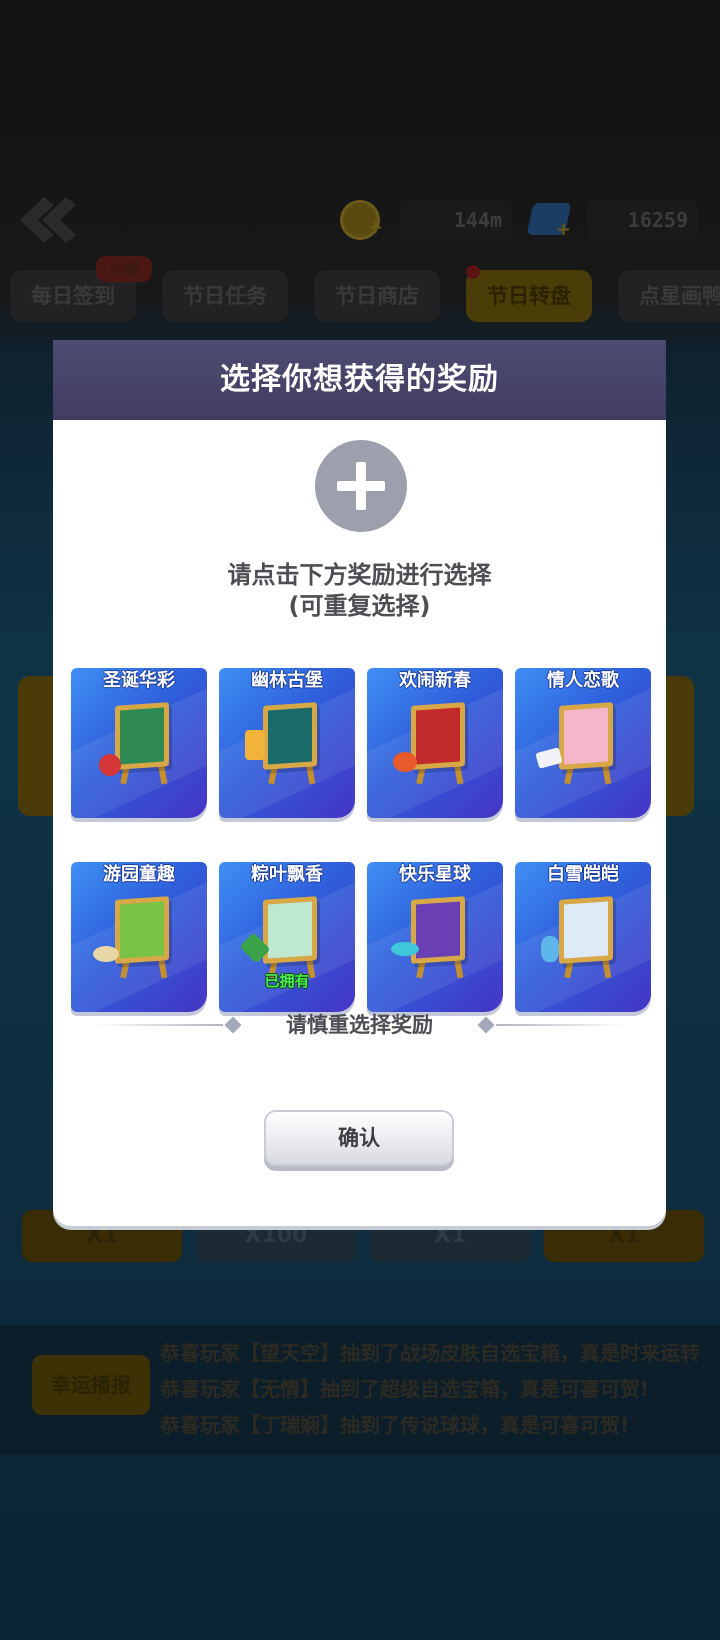 This screenshot has width=720, height=1640. What do you see at coordinates (225, 296) in the screenshot?
I see `tab-festival-tasks: 节日任务` at bounding box center [225, 296].